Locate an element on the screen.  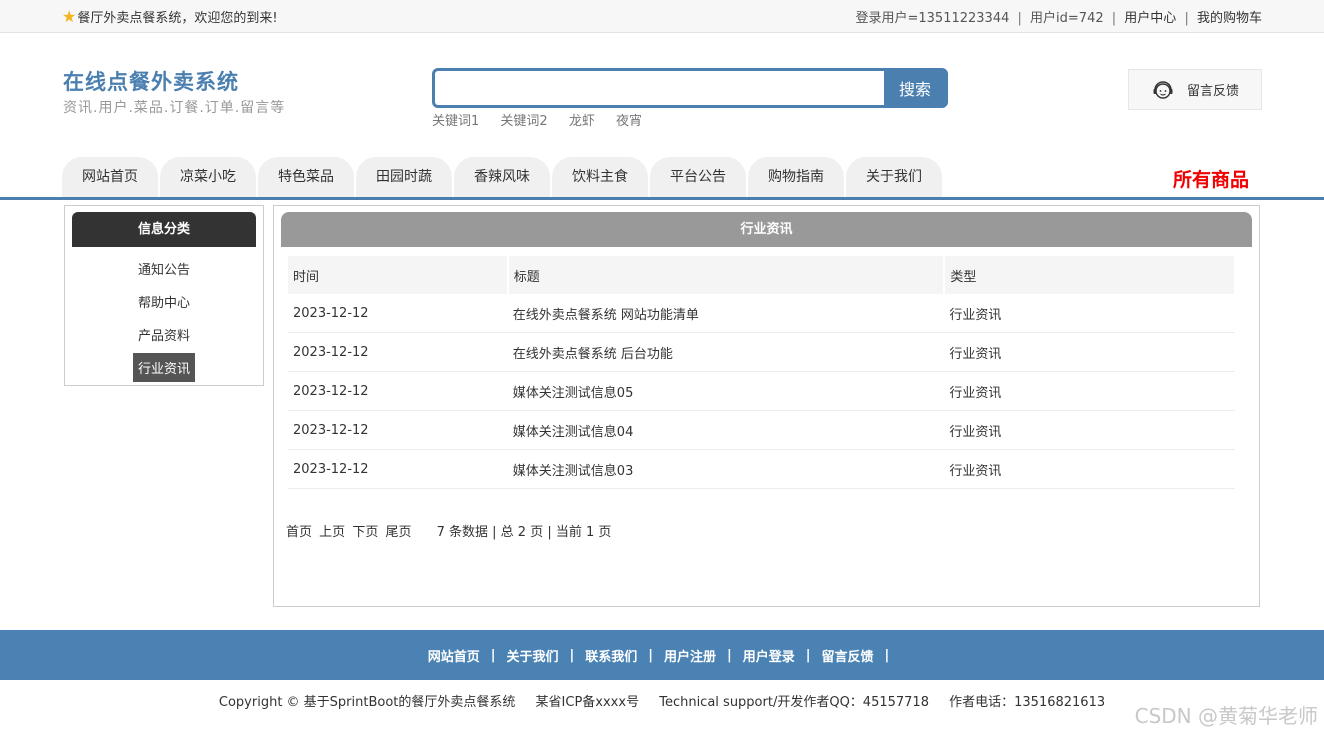
nav-item-spicy: 香辣风味 is located at coordinates (502, 177).